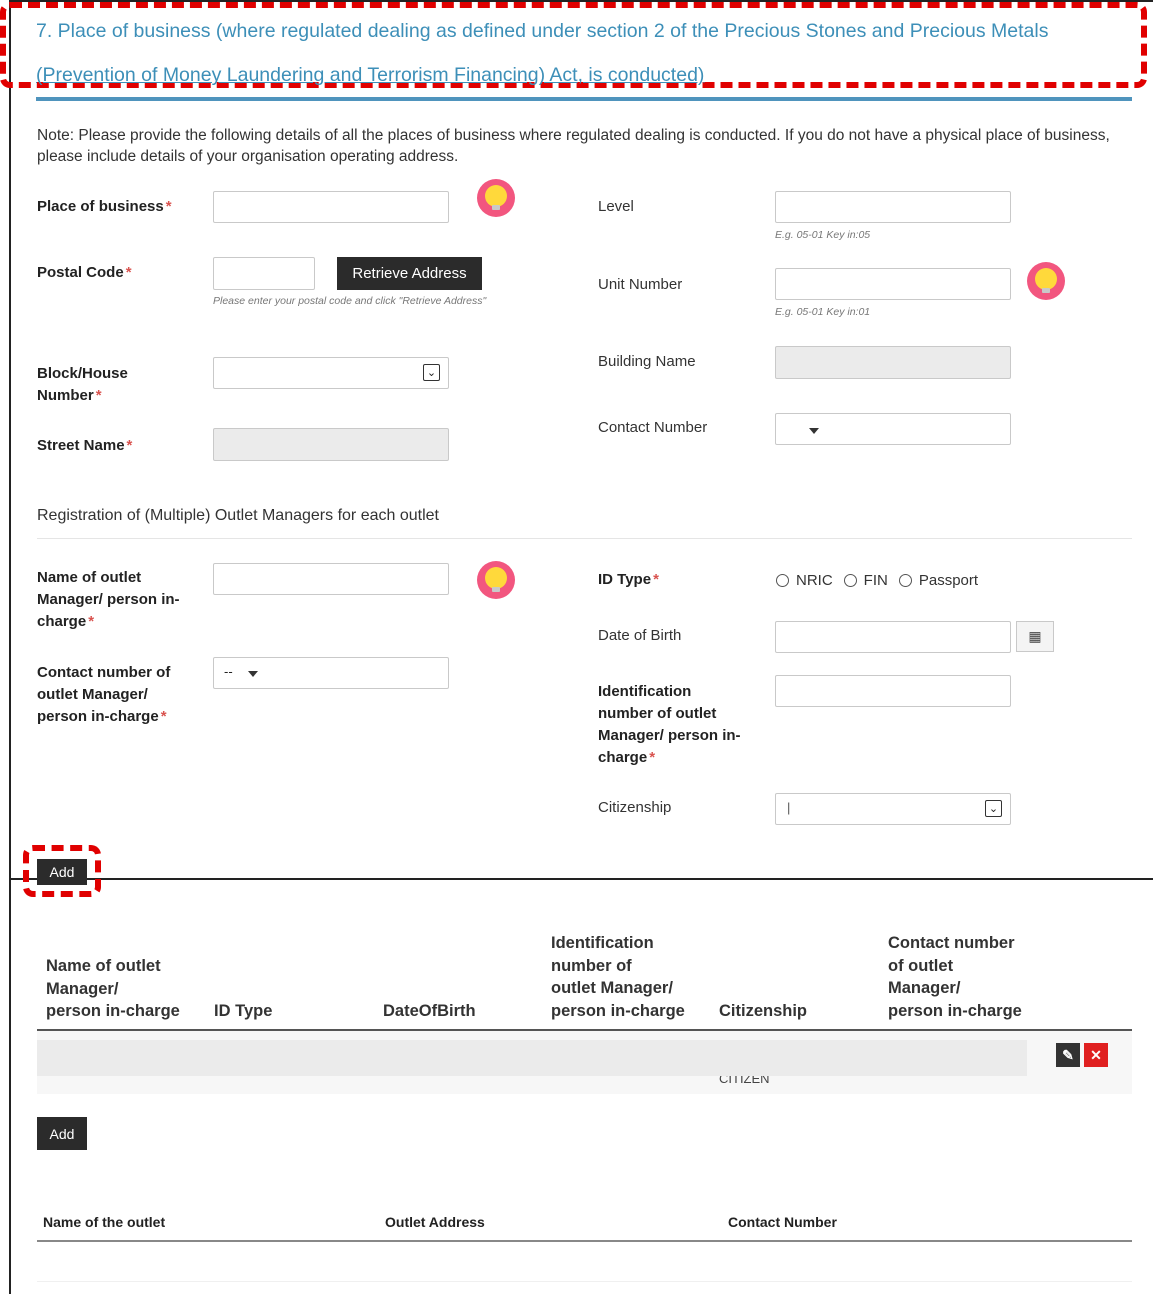 The height and width of the screenshot is (1294, 1153). What do you see at coordinates (865, 580) in the screenshot?
I see `id-type-option-fin: FIN` at bounding box center [865, 580].